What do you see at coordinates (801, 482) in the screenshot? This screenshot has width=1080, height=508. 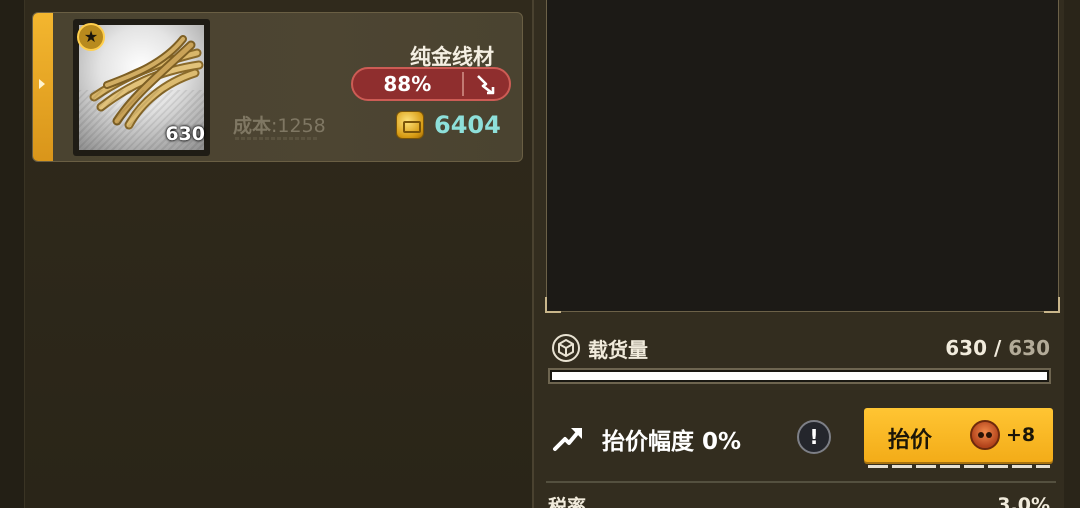 I see `section-divider` at bounding box center [801, 482].